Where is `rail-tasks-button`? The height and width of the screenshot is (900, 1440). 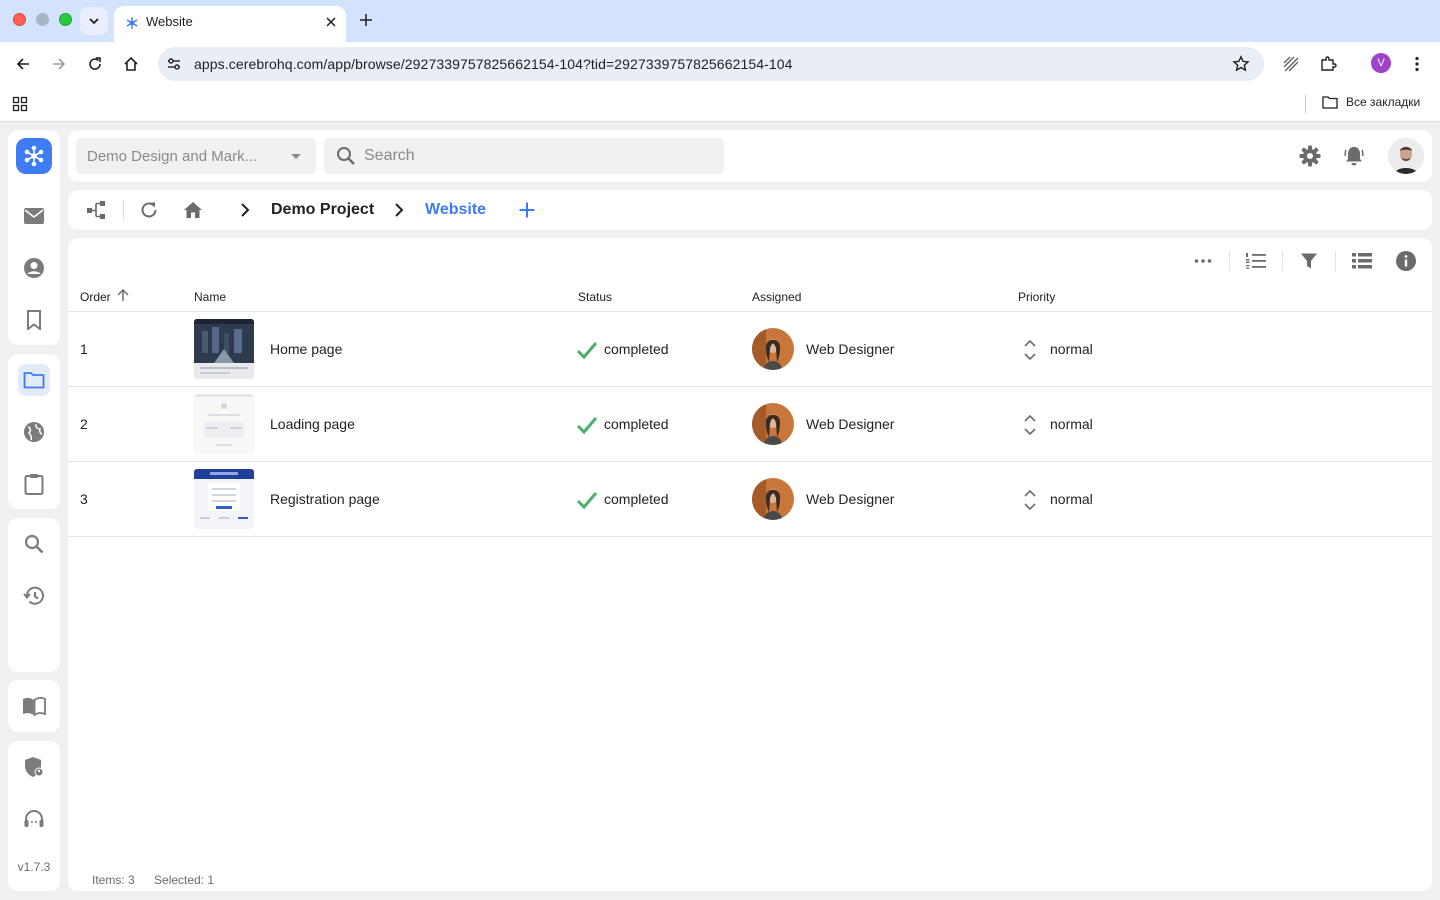
rail-tasks-button is located at coordinates (34, 484).